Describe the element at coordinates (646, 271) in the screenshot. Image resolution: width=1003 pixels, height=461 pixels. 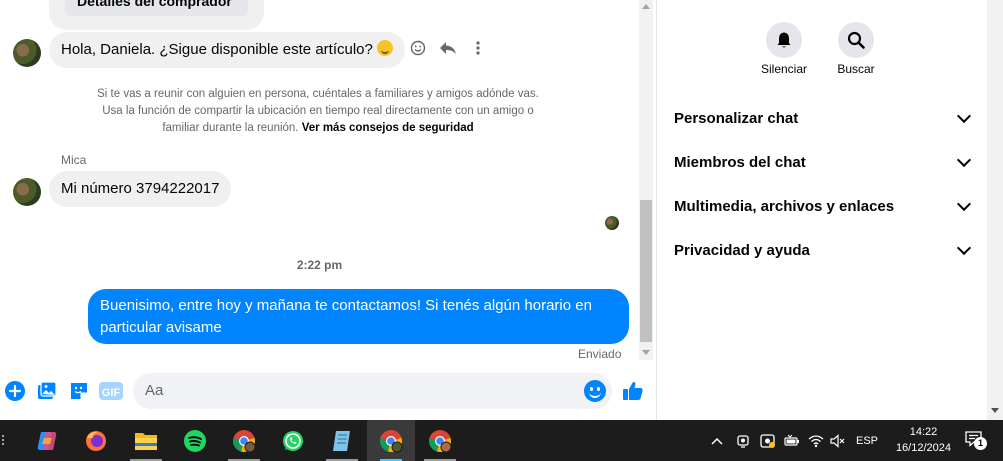
I see `scrollbar-thumb` at that location.